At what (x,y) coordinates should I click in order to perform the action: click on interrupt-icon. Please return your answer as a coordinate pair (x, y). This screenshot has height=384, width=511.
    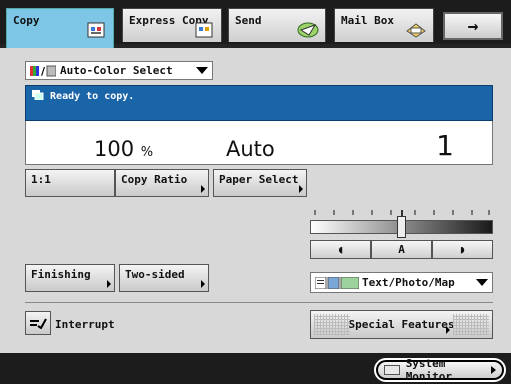
    Looking at the image, I should click on (38, 323).